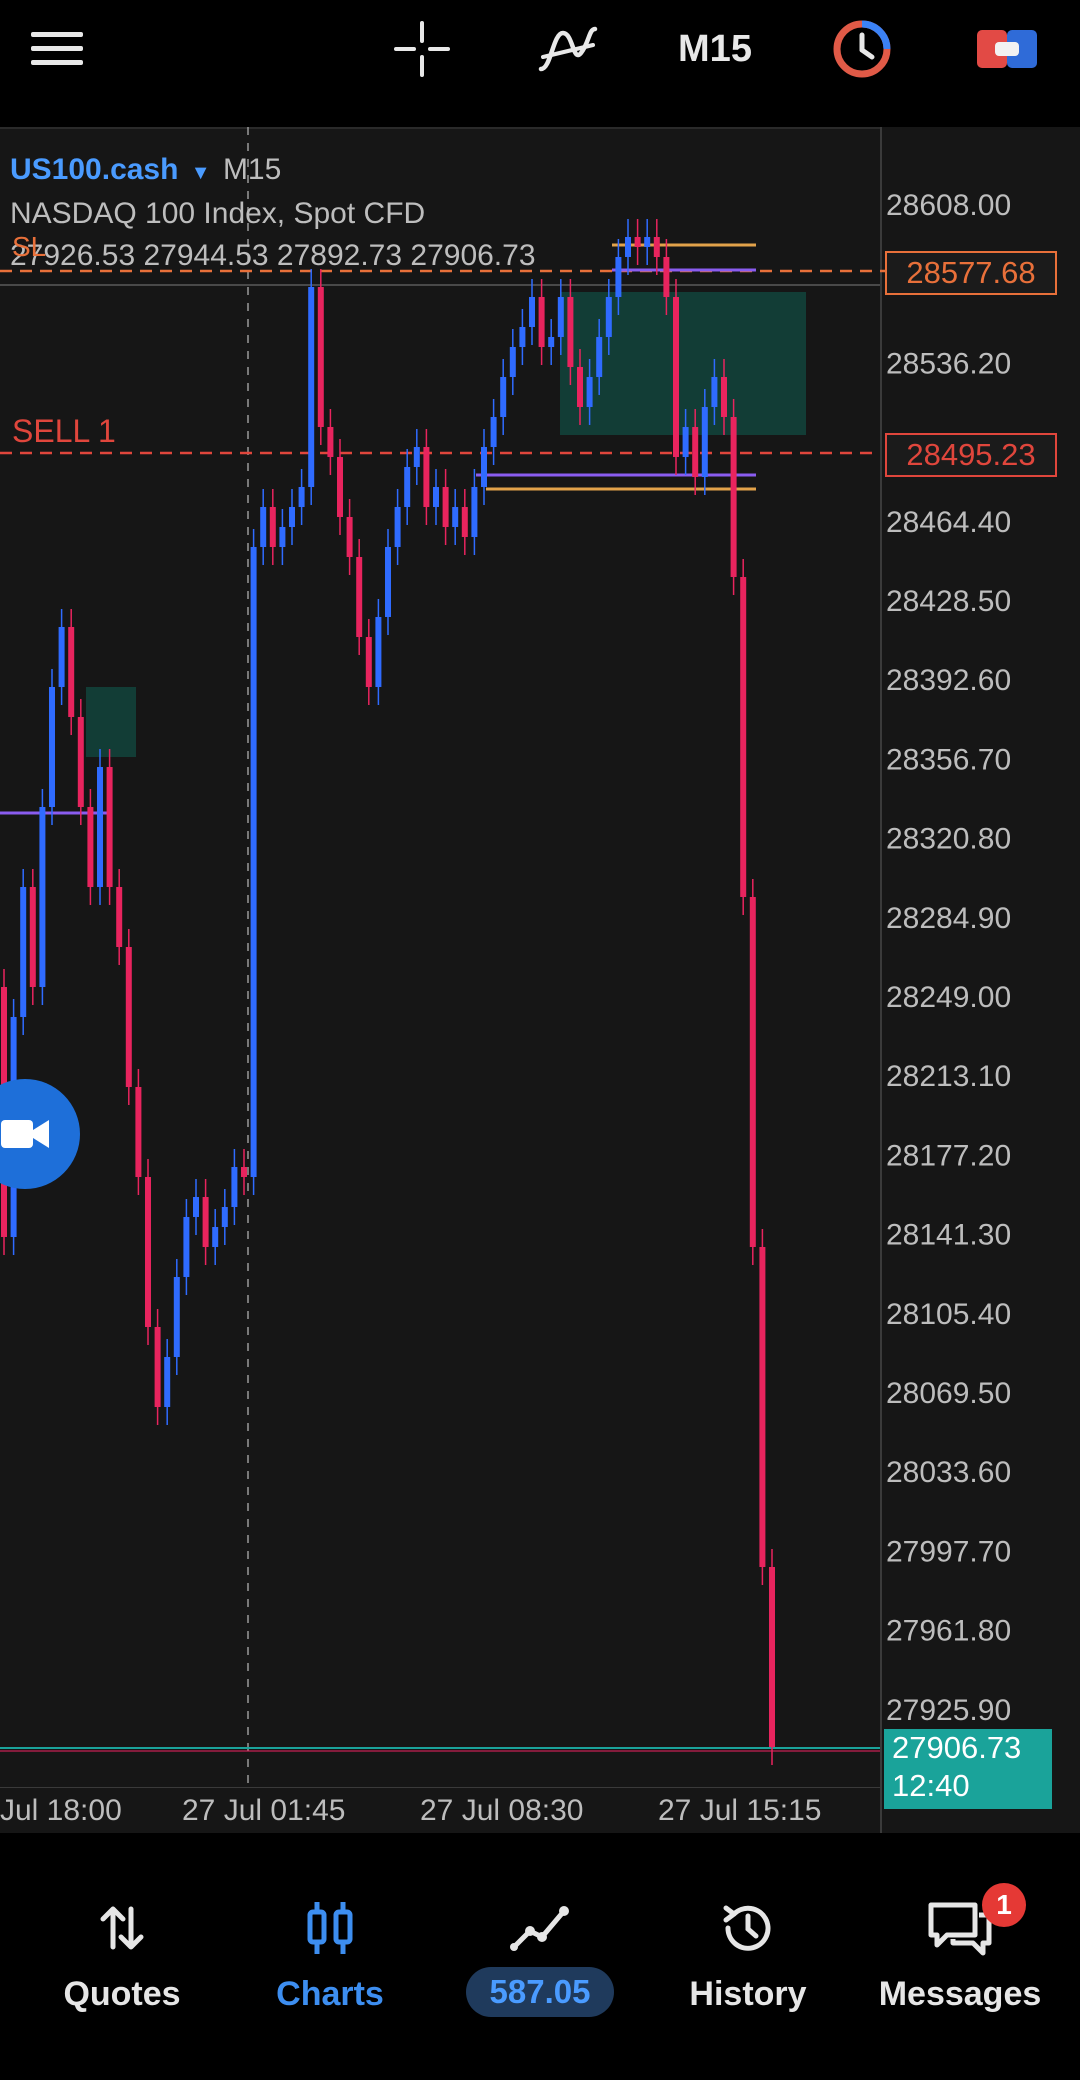 This screenshot has width=1080, height=2080. I want to click on symbol-dropdown-icon: ▼, so click(201, 173).